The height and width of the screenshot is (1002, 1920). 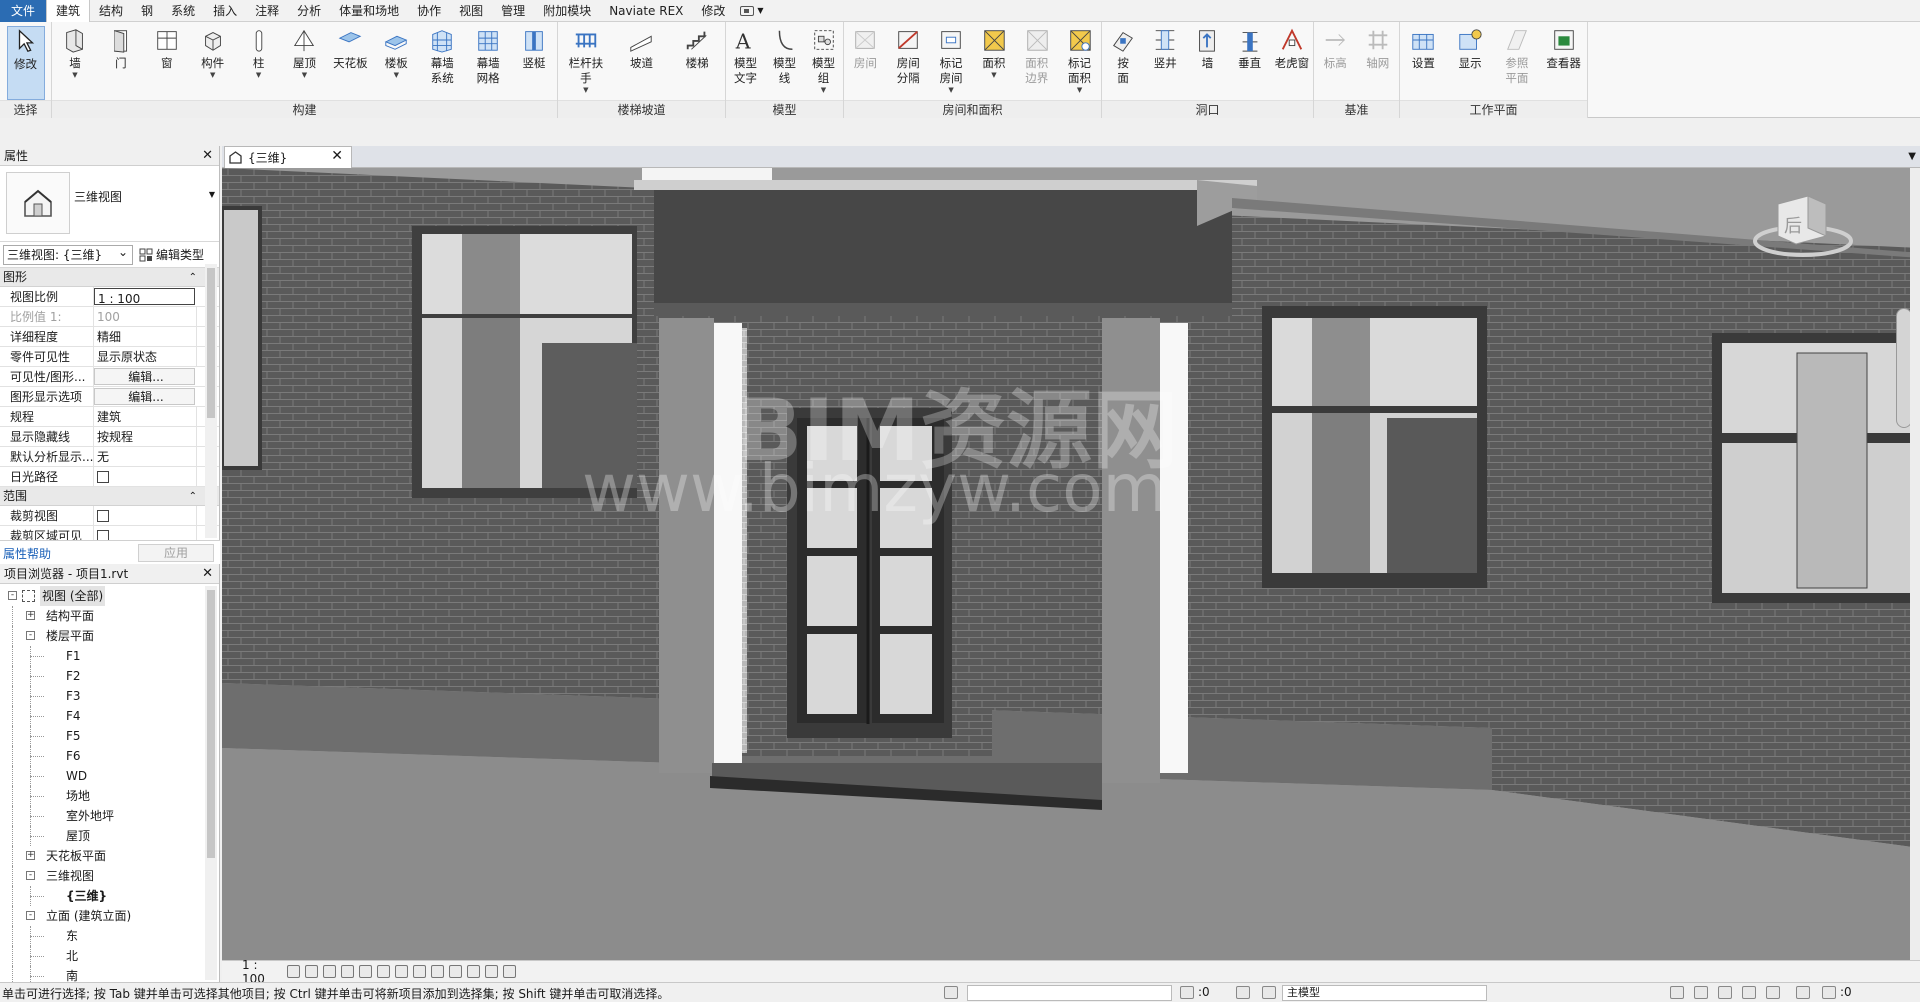 What do you see at coordinates (1187, 992) in the screenshot?
I see `editable-only-icon` at bounding box center [1187, 992].